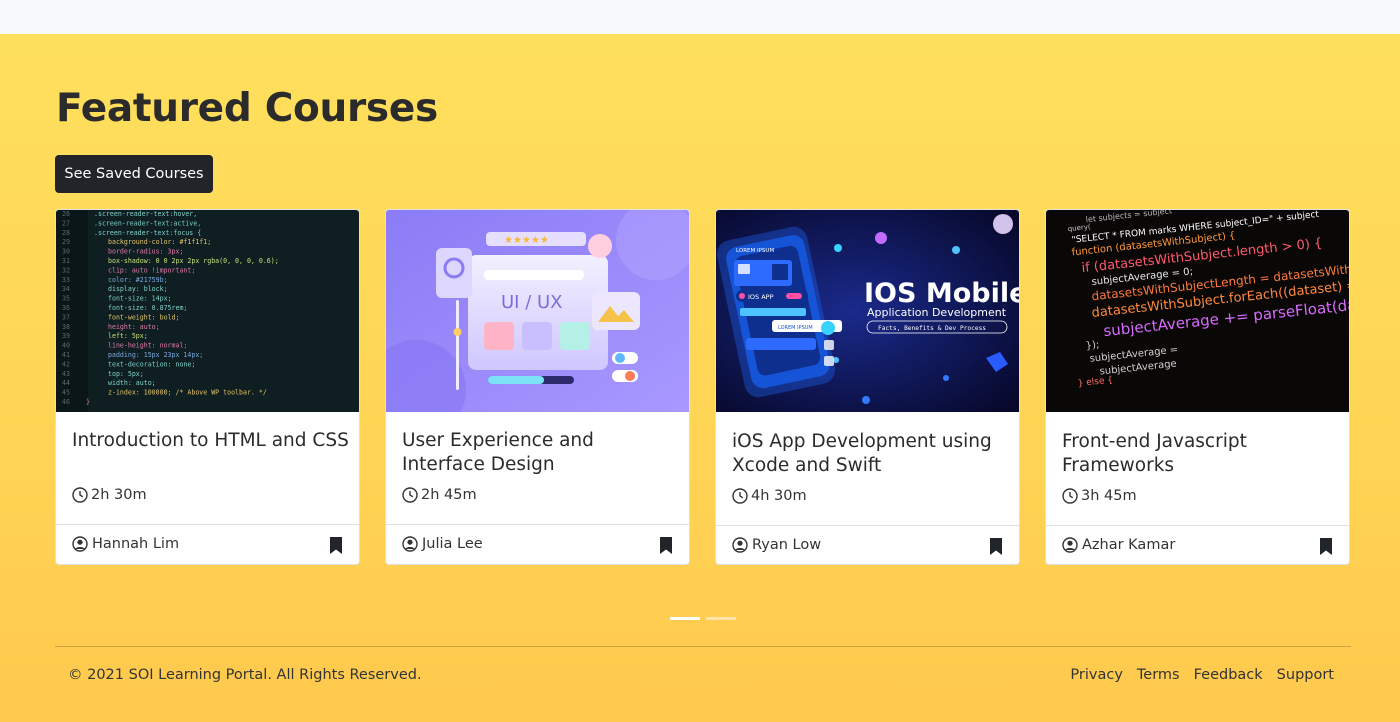 The image size is (1400, 722). Describe the element at coordinates (140, 299) in the screenshot. I see `code-line: font-size: 14px;` at that location.